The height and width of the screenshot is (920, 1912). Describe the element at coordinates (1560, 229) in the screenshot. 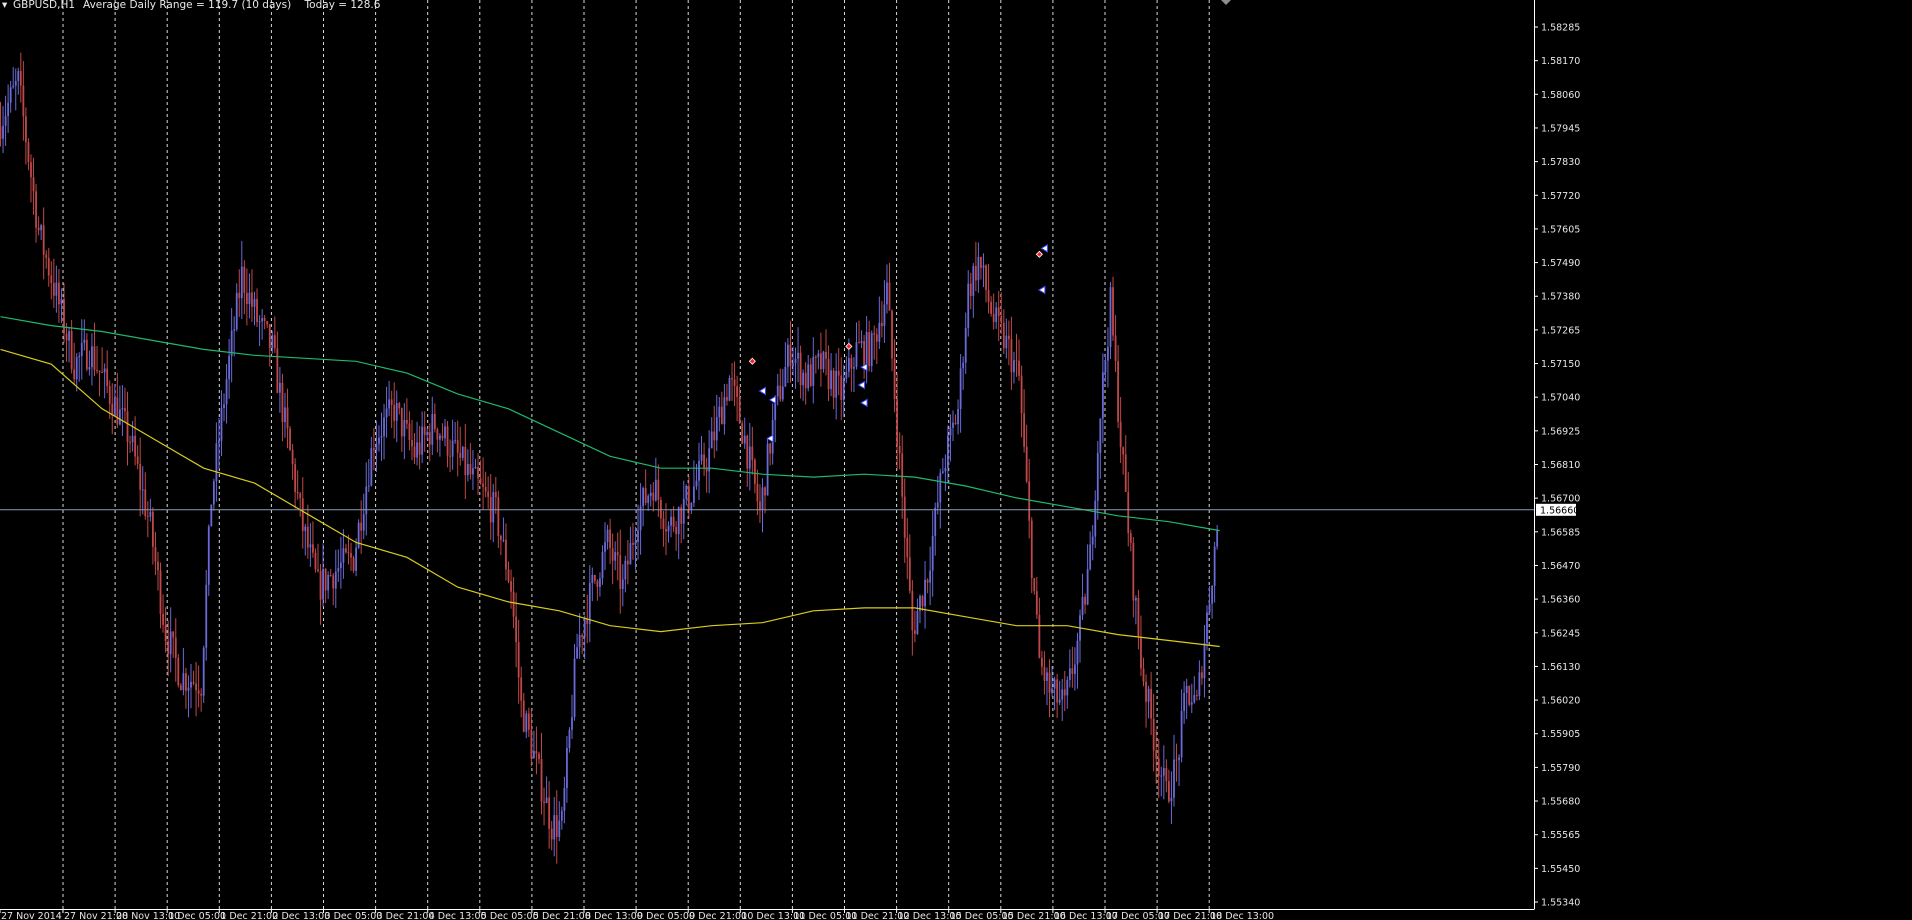

I see `price-tick-label: 1.57605` at that location.